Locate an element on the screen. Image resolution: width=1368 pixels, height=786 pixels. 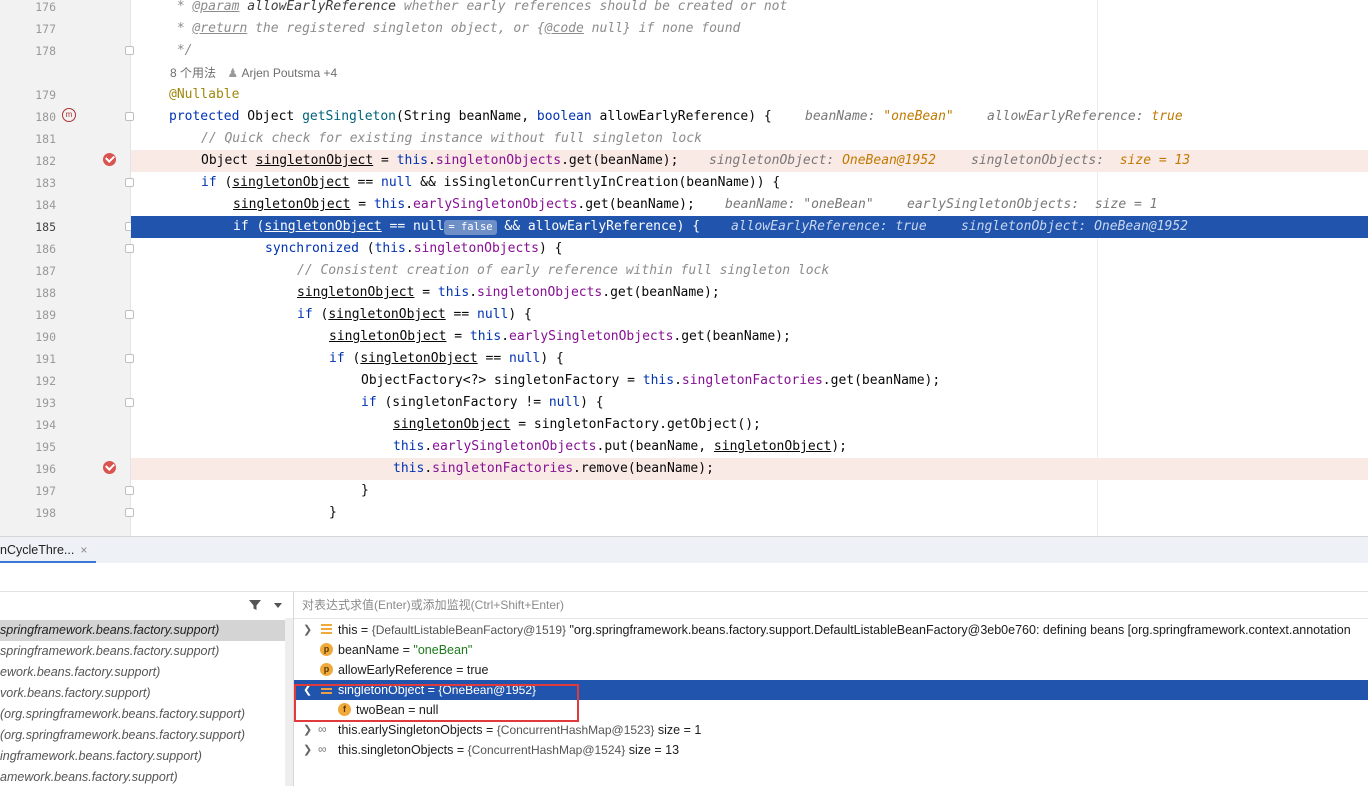
line-number: 181 is located at coordinates (45, 139).